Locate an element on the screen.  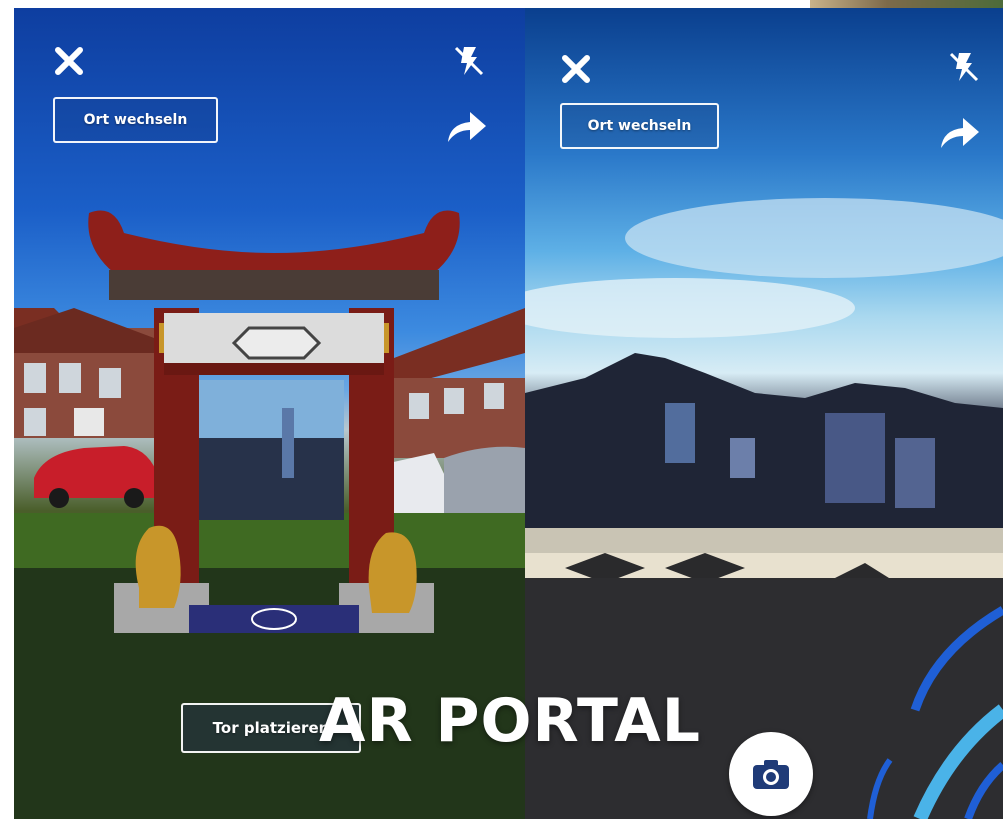
camera-icon is located at coordinates (771, 774).